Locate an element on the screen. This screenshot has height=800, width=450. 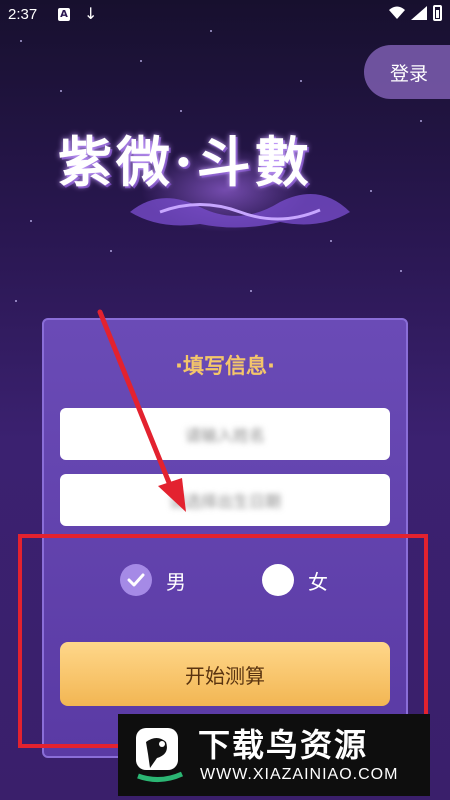
login-button: 登录 is located at coordinates (407, 72).